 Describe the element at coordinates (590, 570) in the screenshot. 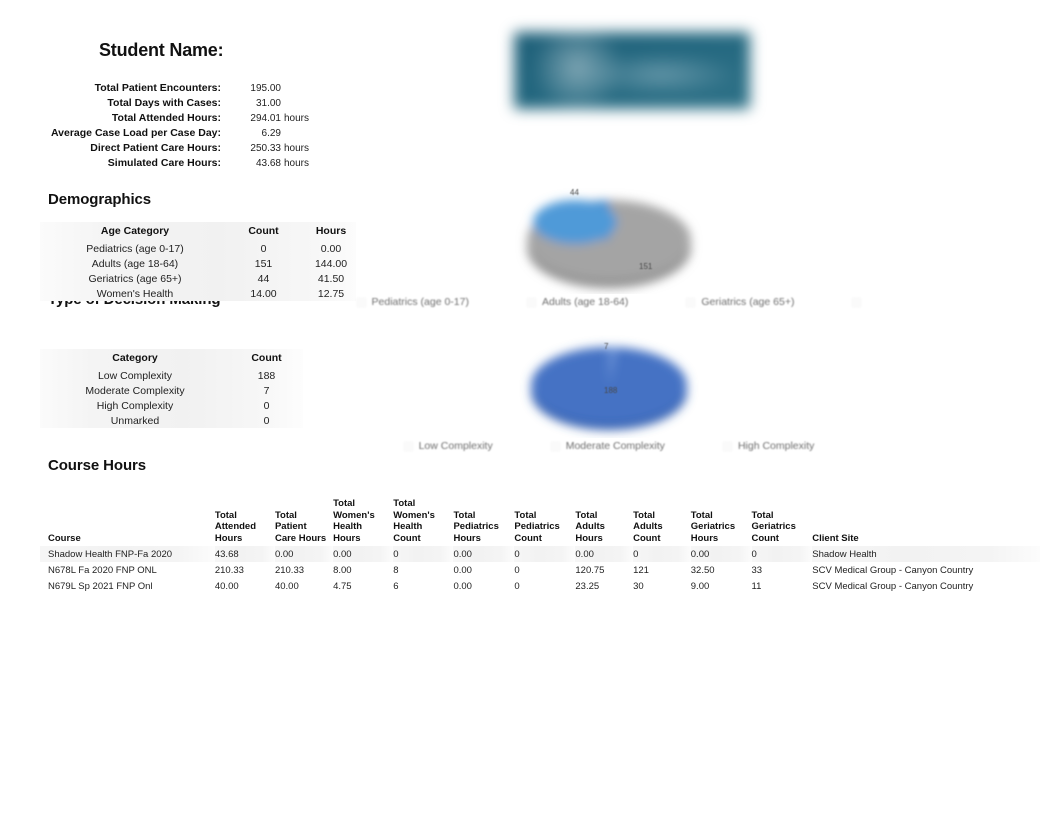

I see `course-value-cell: 120.75` at that location.